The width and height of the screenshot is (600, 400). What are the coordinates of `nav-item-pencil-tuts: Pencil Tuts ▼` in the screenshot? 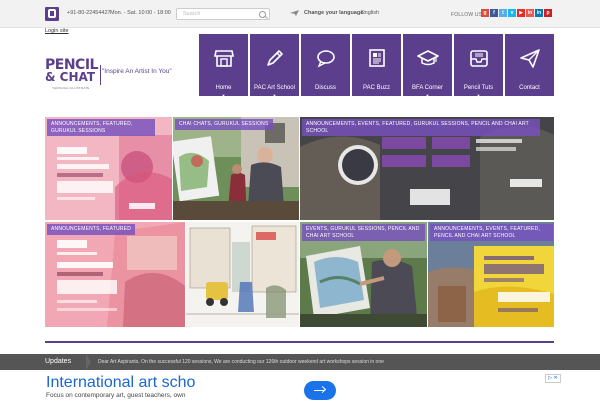 It's located at (478, 66).